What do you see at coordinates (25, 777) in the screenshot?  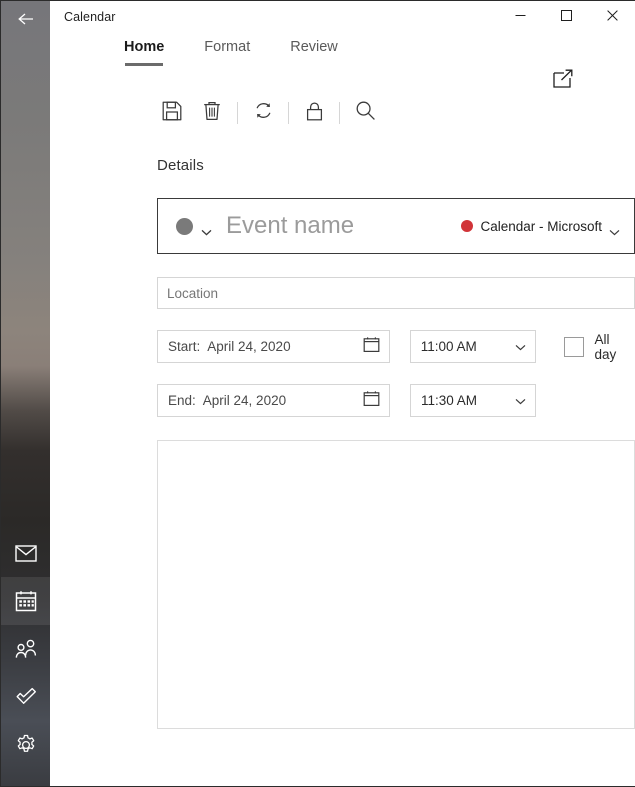 I see `sidebar-bottom-padding` at bounding box center [25, 777].